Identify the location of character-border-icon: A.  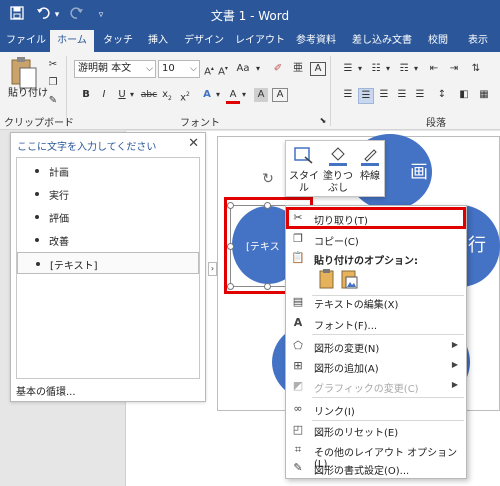
(280, 95).